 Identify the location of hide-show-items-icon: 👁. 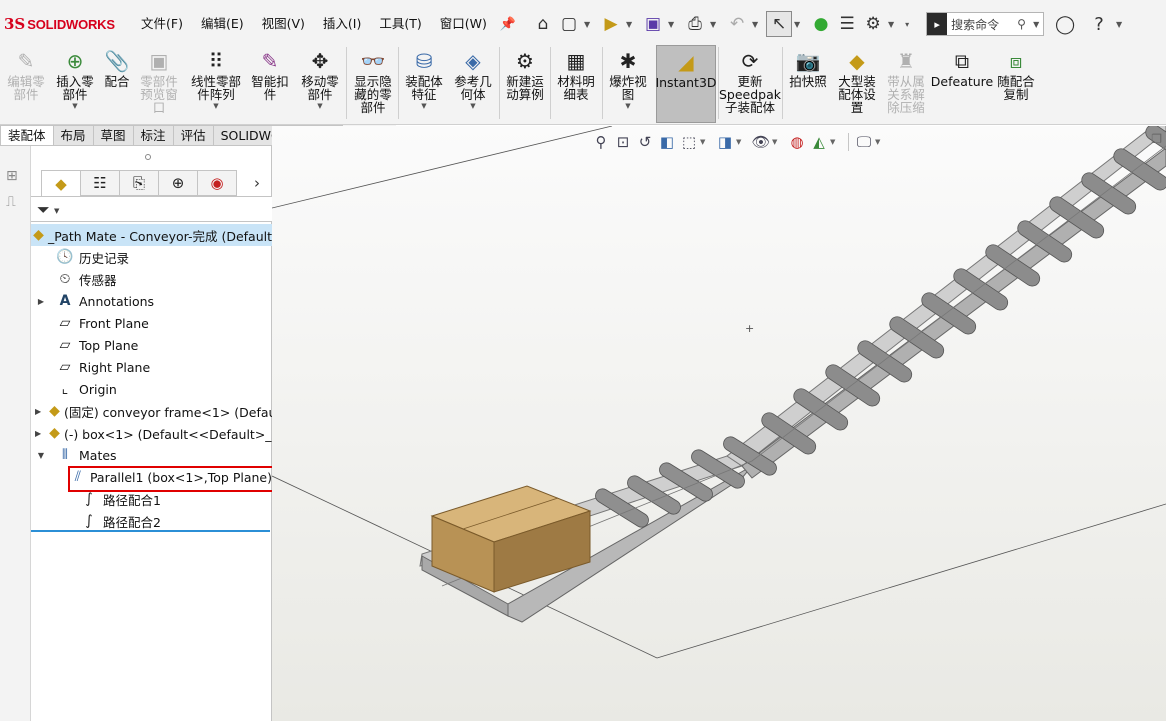
(761, 142).